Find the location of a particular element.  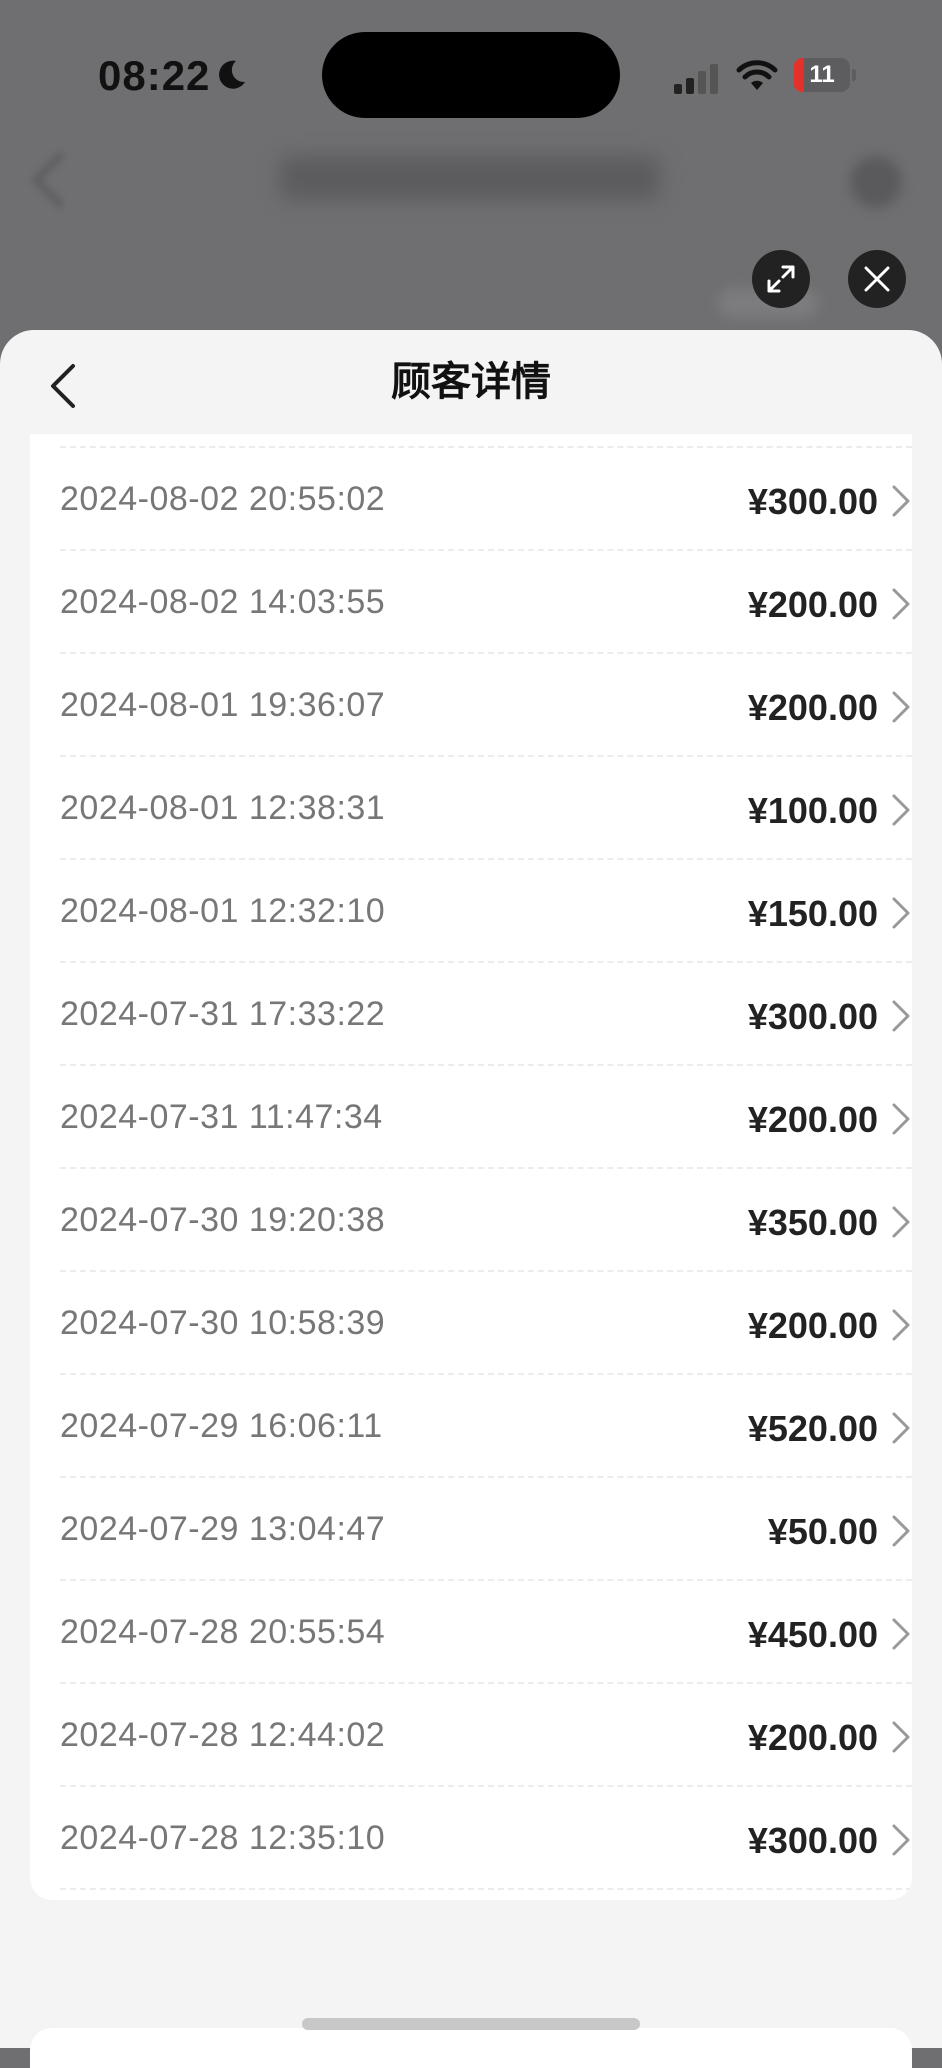

transaction-time: 2024-08-01 12:38:31 is located at coordinates (223, 808).